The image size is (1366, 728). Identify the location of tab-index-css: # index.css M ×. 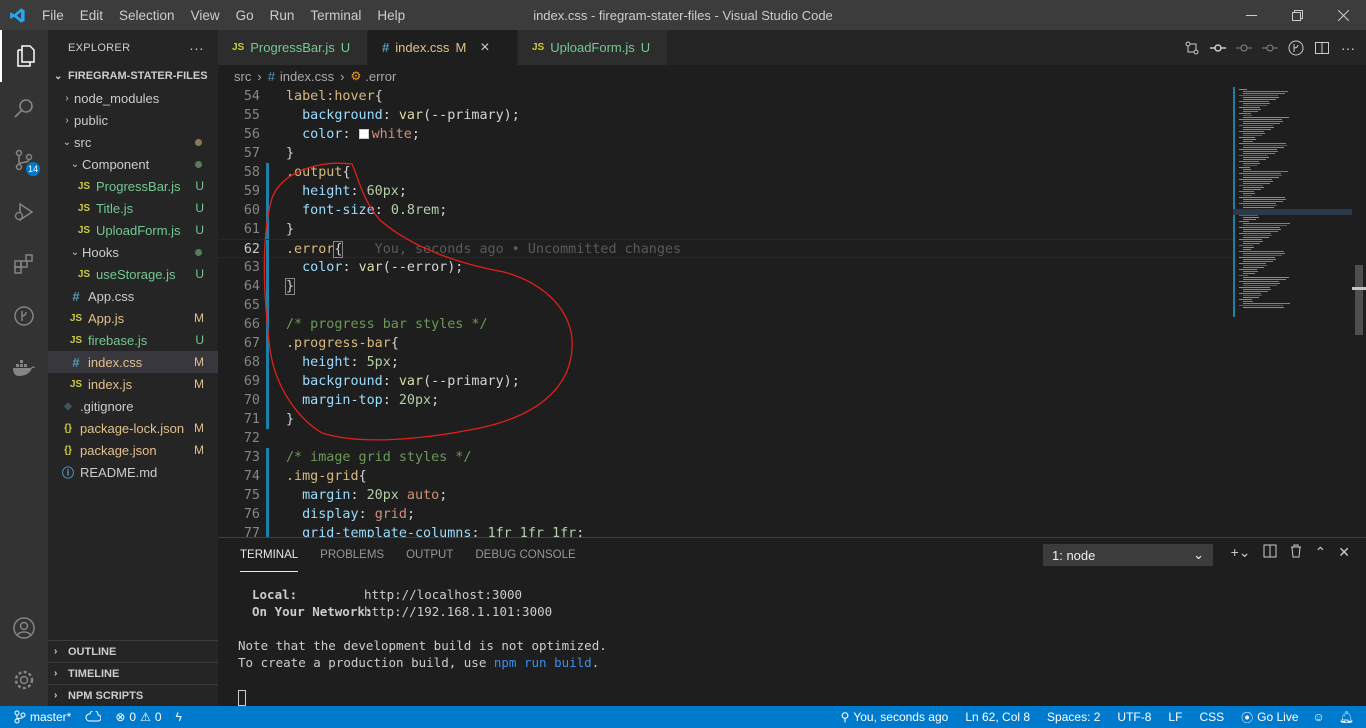
(443, 47).